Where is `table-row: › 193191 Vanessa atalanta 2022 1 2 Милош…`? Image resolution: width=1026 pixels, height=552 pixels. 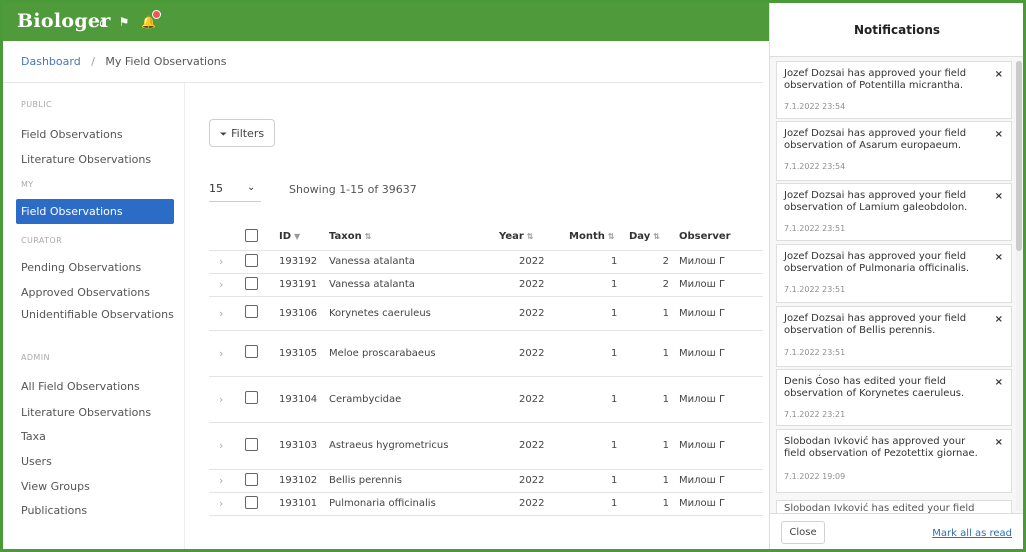
table-row: › 193191 Vanessa atalanta 2022 1 2 Милош… is located at coordinates (486, 285).